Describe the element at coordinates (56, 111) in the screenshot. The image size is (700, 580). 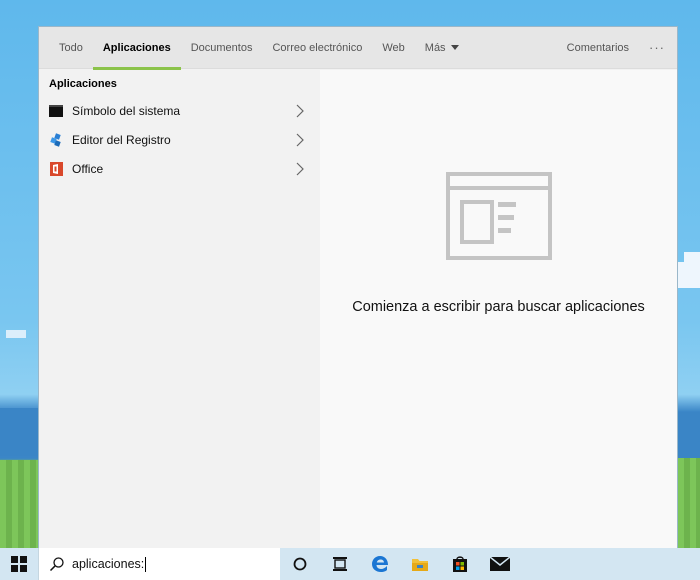
I see `command-prompt-icon` at that location.